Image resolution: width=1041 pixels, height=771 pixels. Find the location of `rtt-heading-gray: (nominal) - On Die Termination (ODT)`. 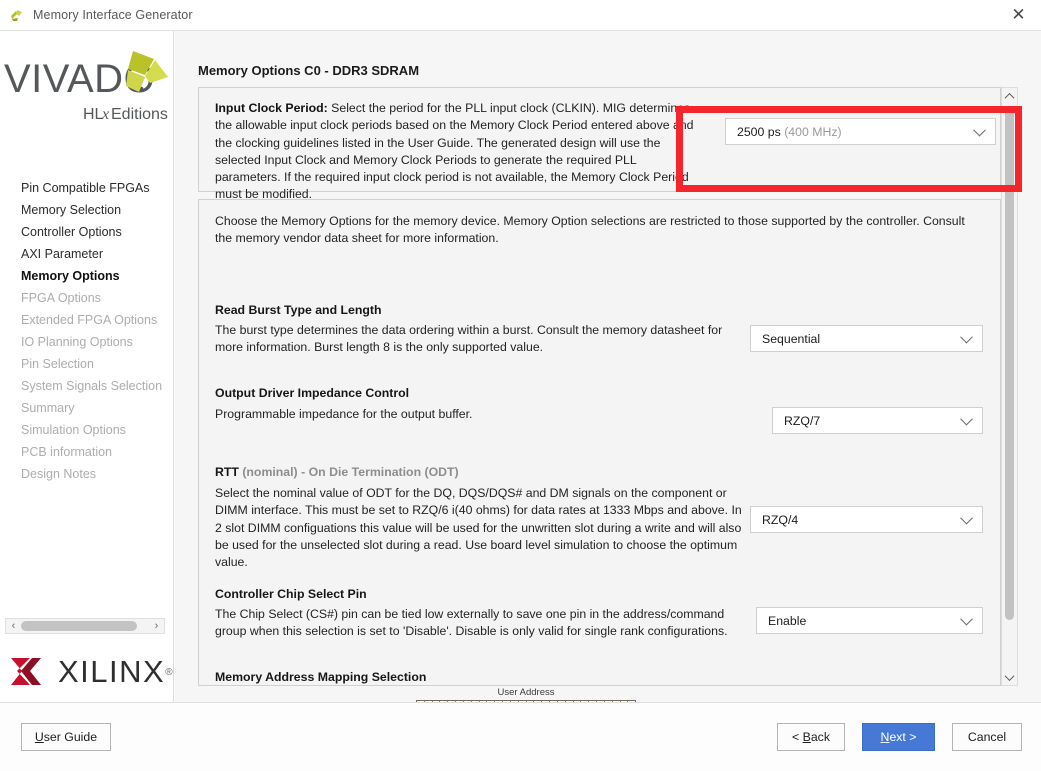

rtt-heading-gray: (nominal) - On Die Termination (ODT) is located at coordinates (348, 472).